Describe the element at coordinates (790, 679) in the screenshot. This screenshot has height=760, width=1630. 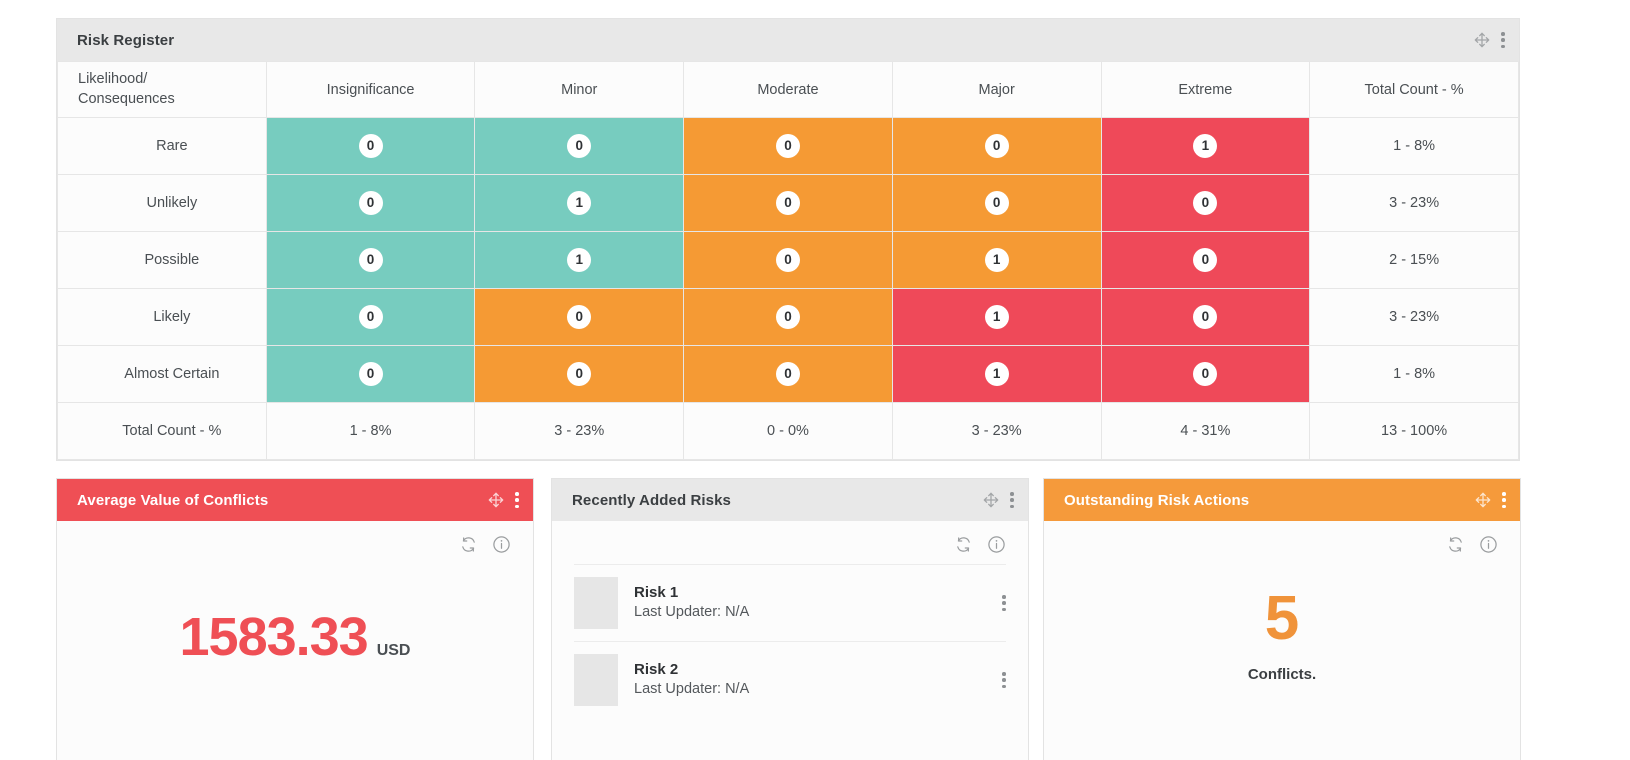
I see `list-item: Risk 2 Last Updater: N/A` at that location.